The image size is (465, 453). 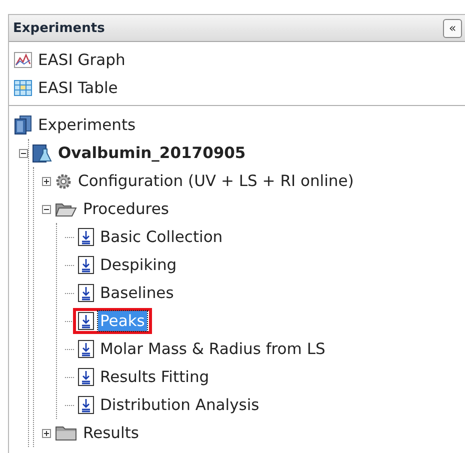 I want to click on tree-item: Molar Mass & Radius from LS, so click(x=213, y=349).